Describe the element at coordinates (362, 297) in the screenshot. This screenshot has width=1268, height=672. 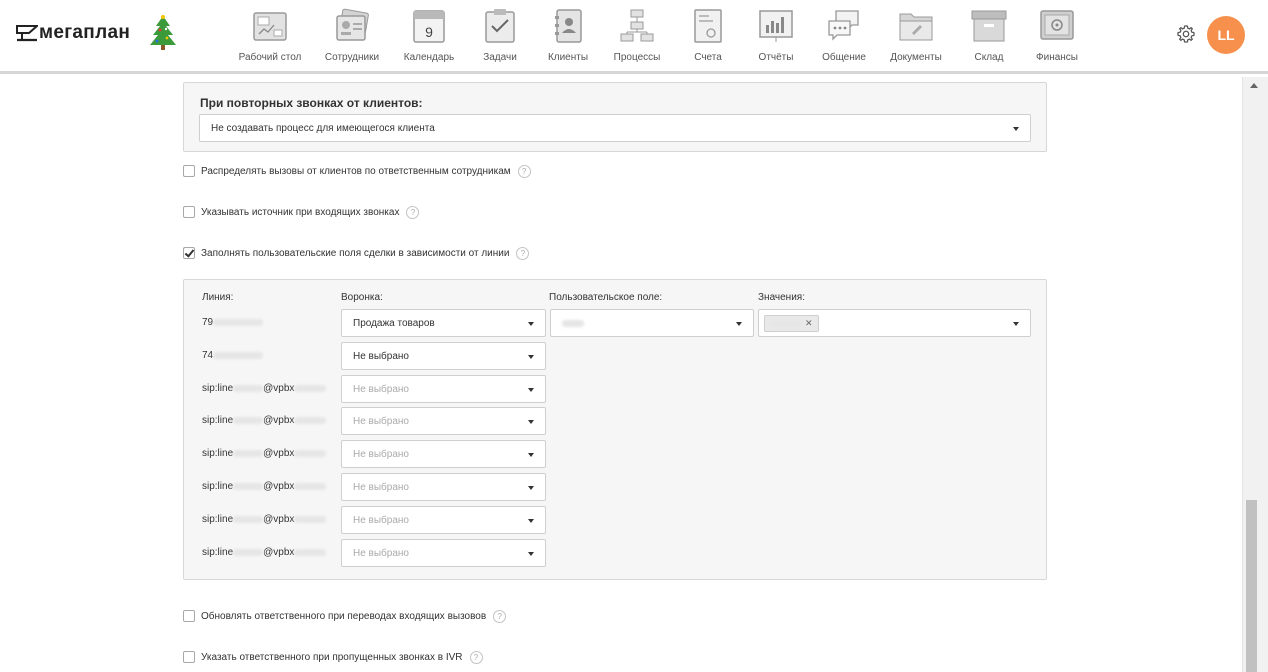
I see `header-funnel: Воронка:` at that location.